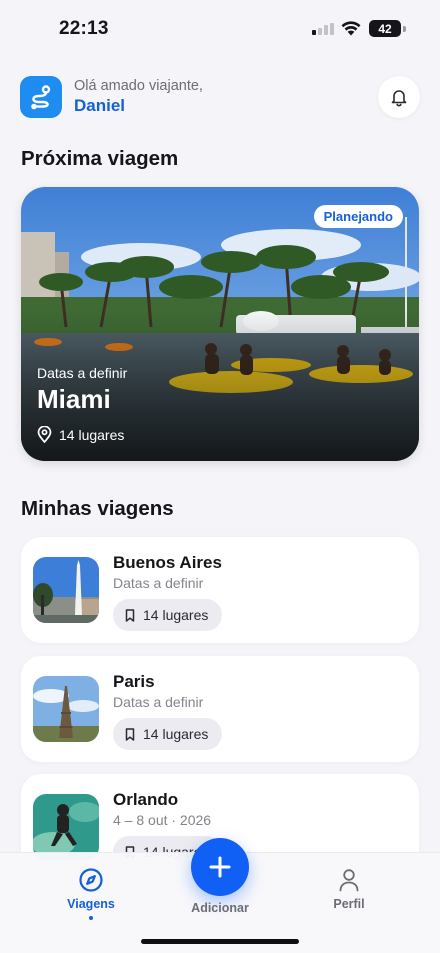 The width and height of the screenshot is (440, 953). Describe the element at coordinates (220, 97) in the screenshot. I see `header: Olá amado viajante, Daniel` at that location.